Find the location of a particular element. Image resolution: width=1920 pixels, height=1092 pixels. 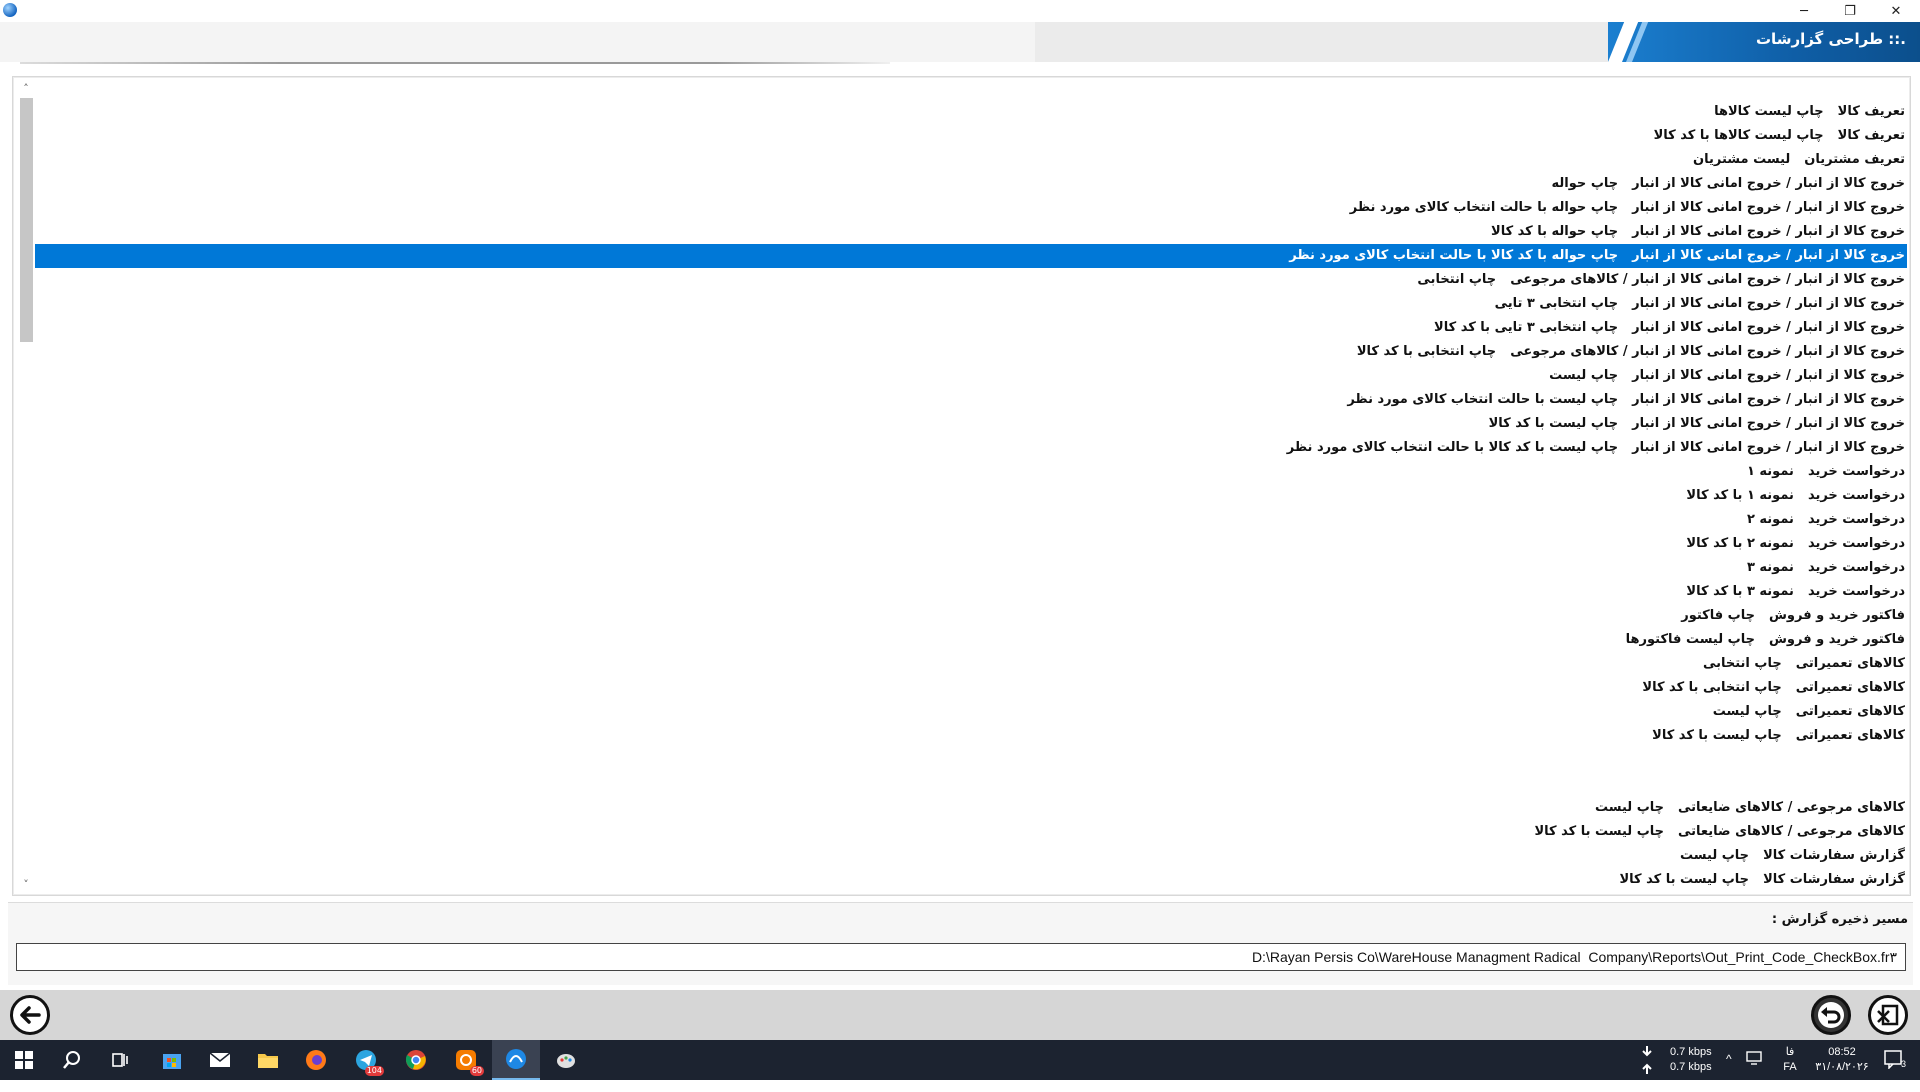

header-divider is located at coordinates (455, 63).